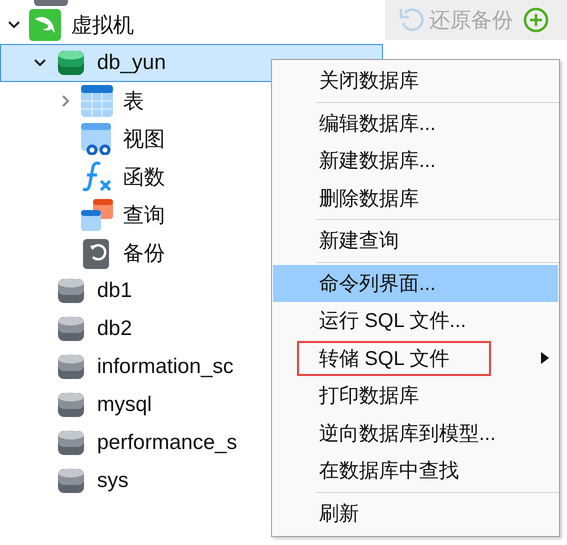 This screenshot has height=545, width=567. Describe the element at coordinates (415, 471) in the screenshot. I see `menu-item: 在数据库中查找` at that location.